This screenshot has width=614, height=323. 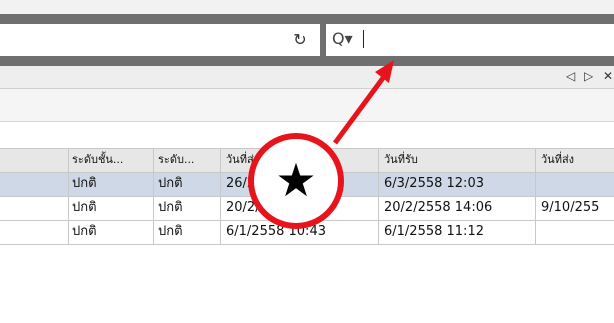 I want to click on table-cell: 6/1/2558 10:43, so click(x=276, y=231).